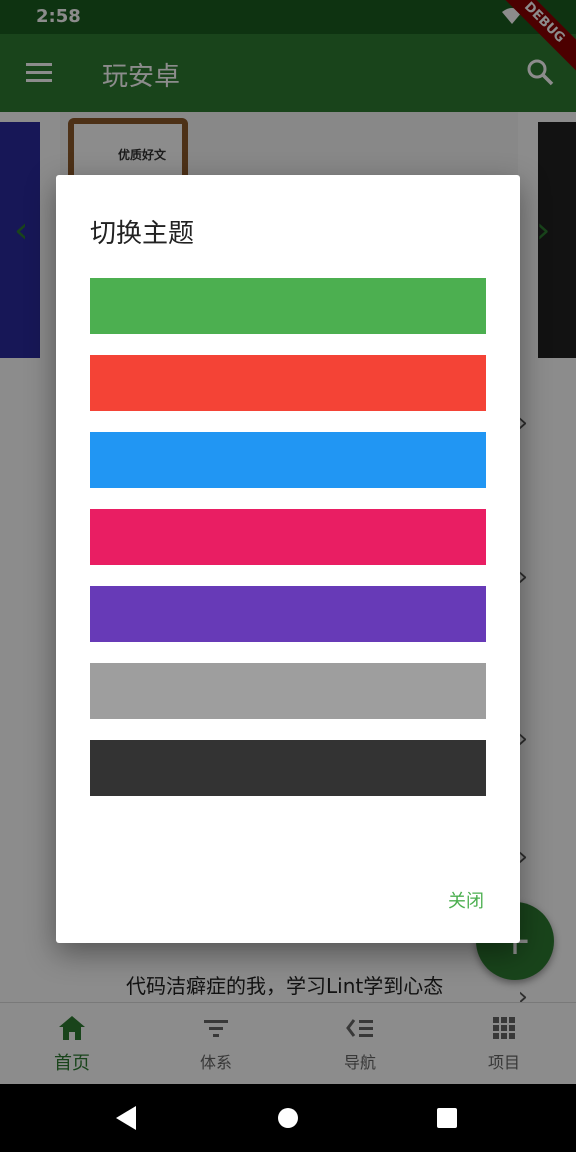  I want to click on home-button-icon, so click(288, 1118).